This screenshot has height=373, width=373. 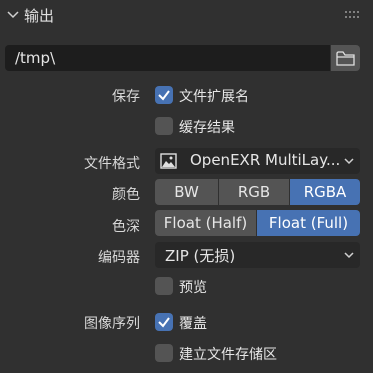 I want to click on browse-folder-button, so click(x=345, y=58).